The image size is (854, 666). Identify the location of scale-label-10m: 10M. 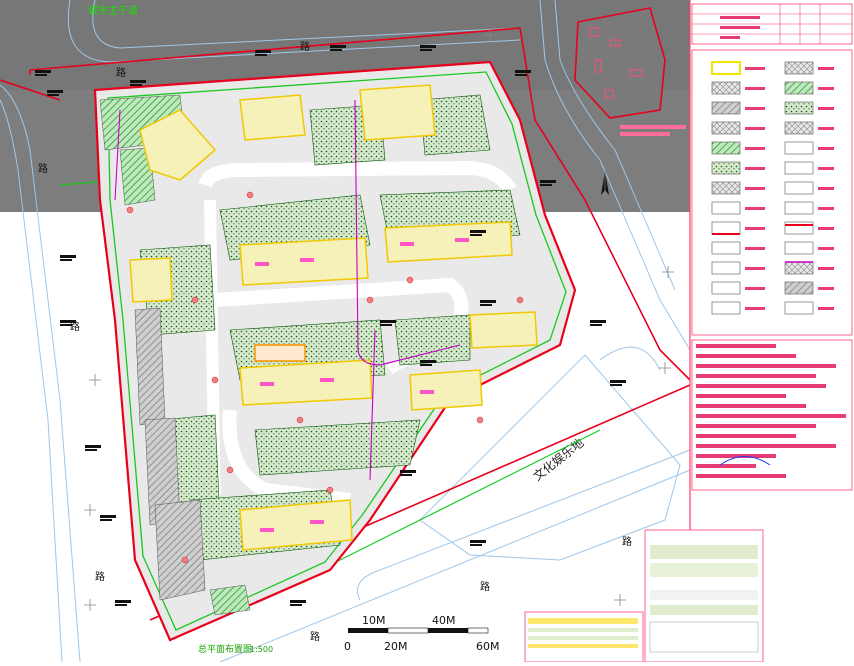
(374, 620).